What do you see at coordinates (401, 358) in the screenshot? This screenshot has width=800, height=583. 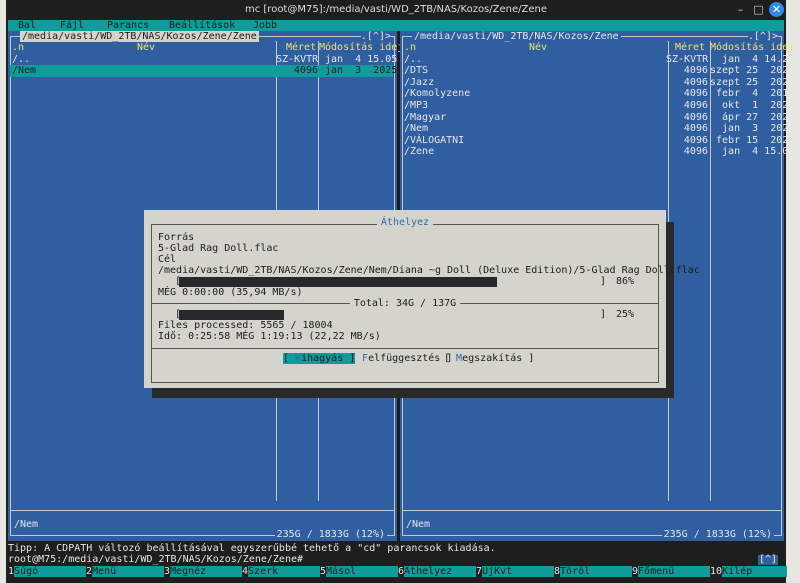 I see `suspend-button: [ Felfüggesztés ]` at bounding box center [401, 358].